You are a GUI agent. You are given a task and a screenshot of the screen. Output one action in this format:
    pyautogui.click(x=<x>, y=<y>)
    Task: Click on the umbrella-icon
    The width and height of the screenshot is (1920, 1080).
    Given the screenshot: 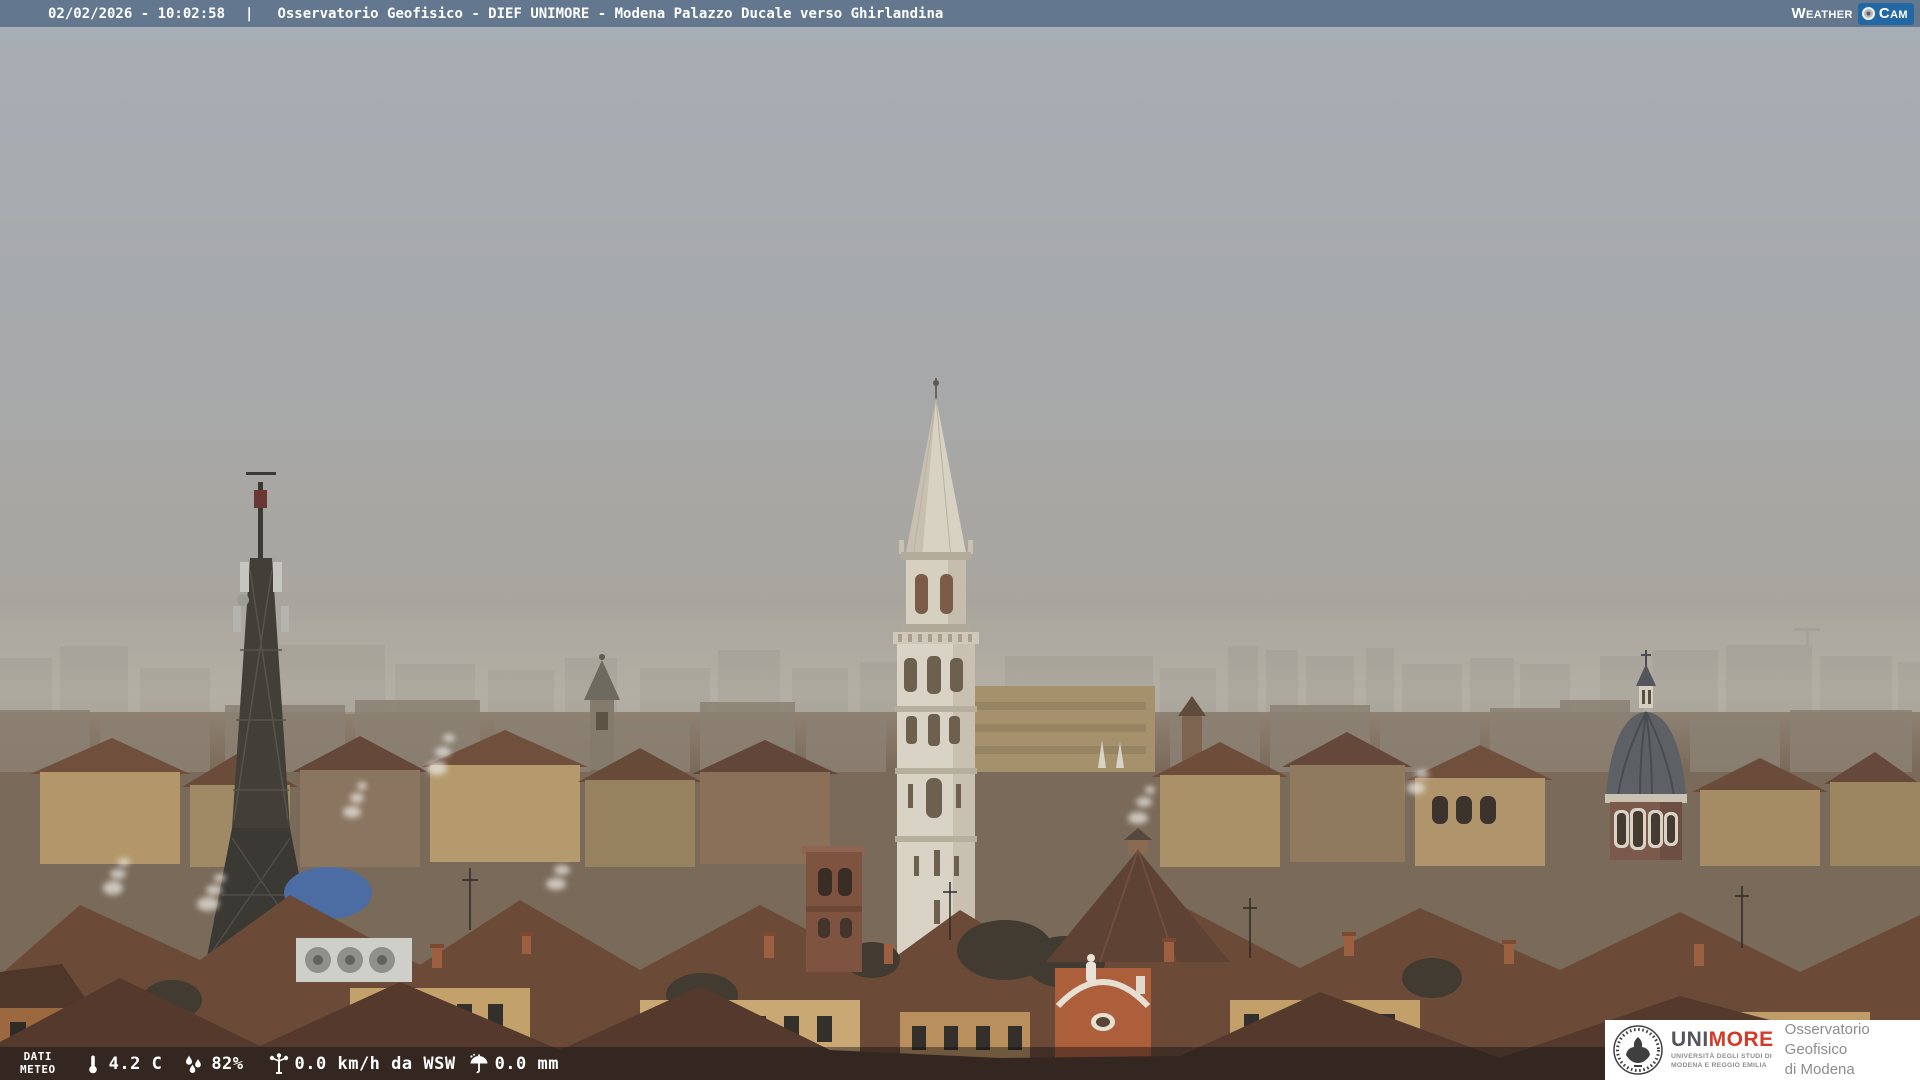 What is the action you would take?
    pyautogui.click(x=479, y=1064)
    